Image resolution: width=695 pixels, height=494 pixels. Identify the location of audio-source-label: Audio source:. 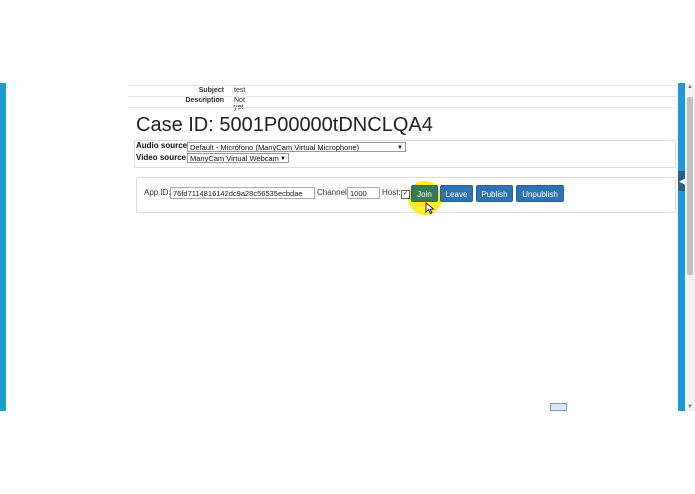
(163, 145).